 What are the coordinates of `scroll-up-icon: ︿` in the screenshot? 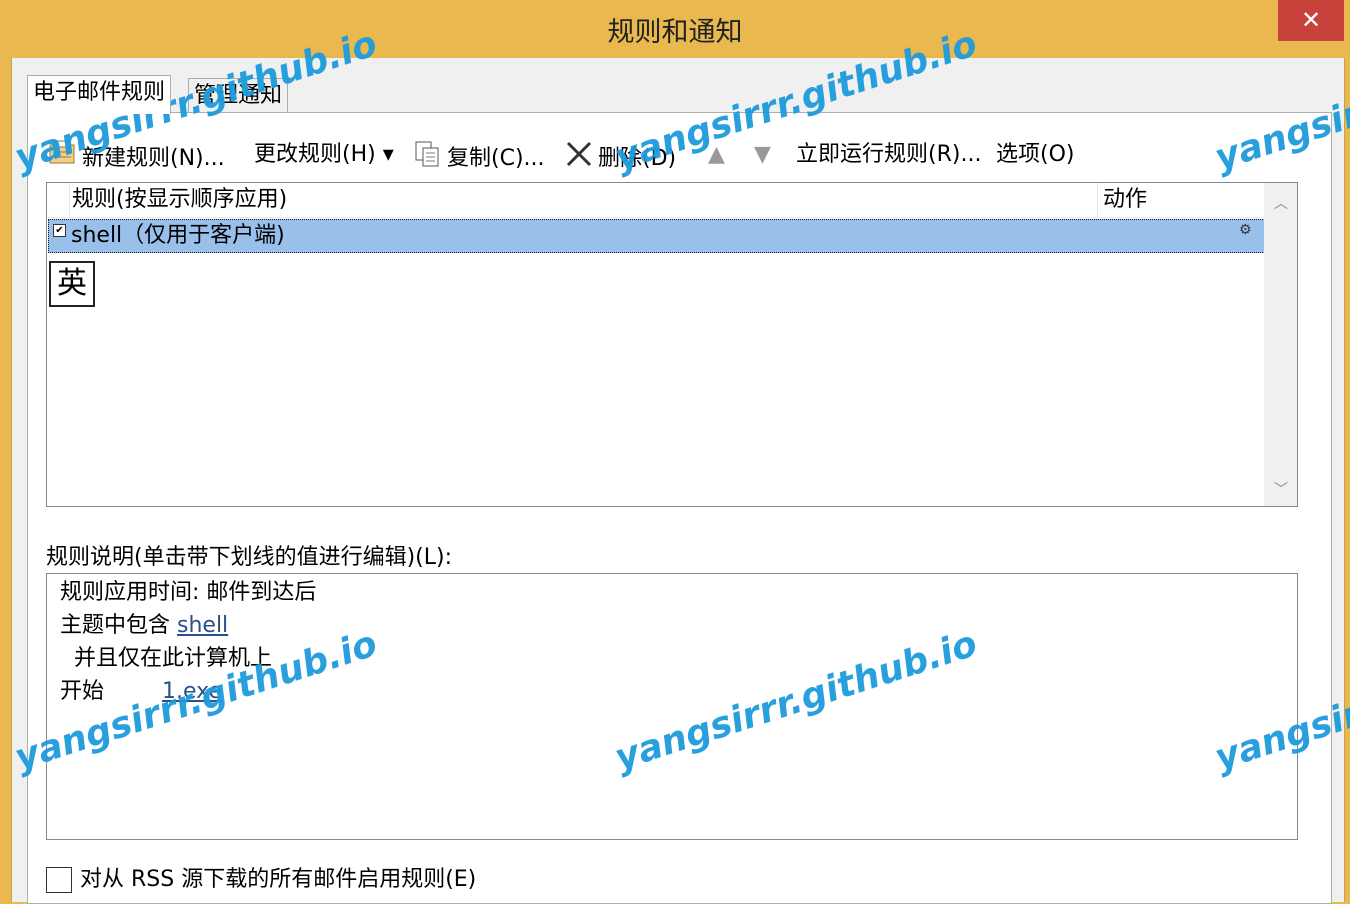 It's located at (1281, 203).